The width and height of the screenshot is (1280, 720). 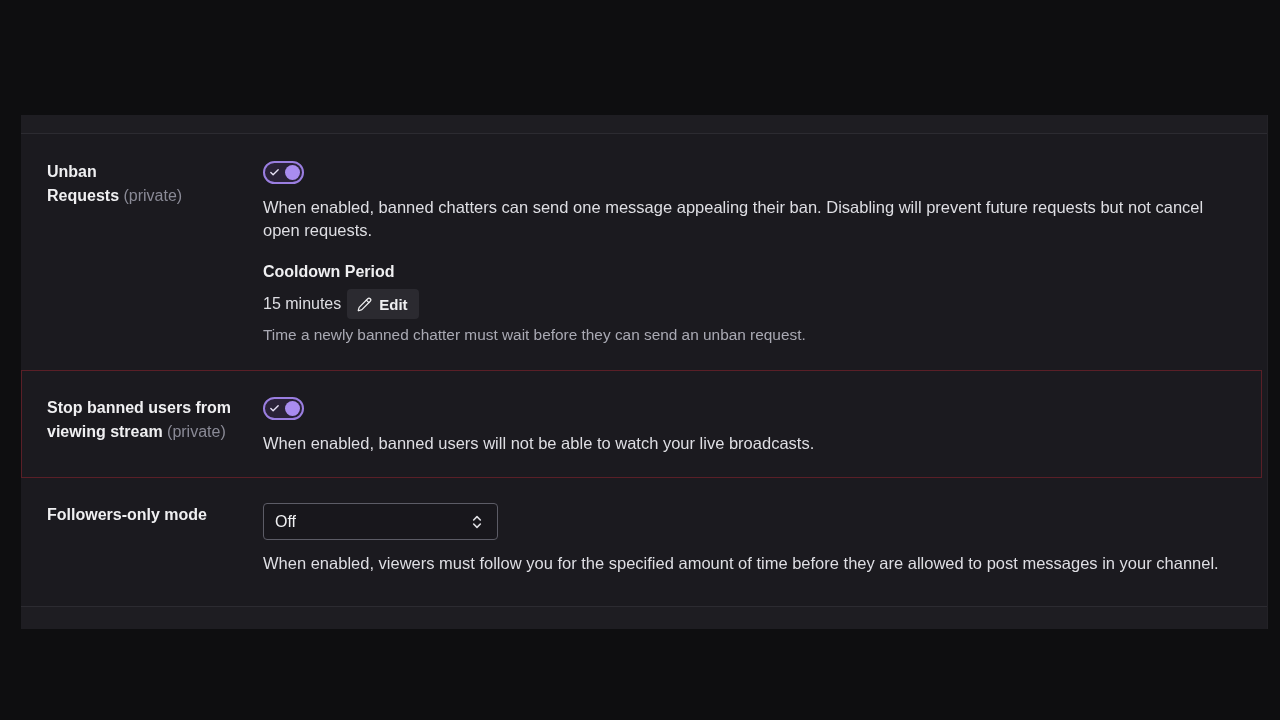 I want to click on cooldown-value: 15 minutes, so click(x=302, y=304).